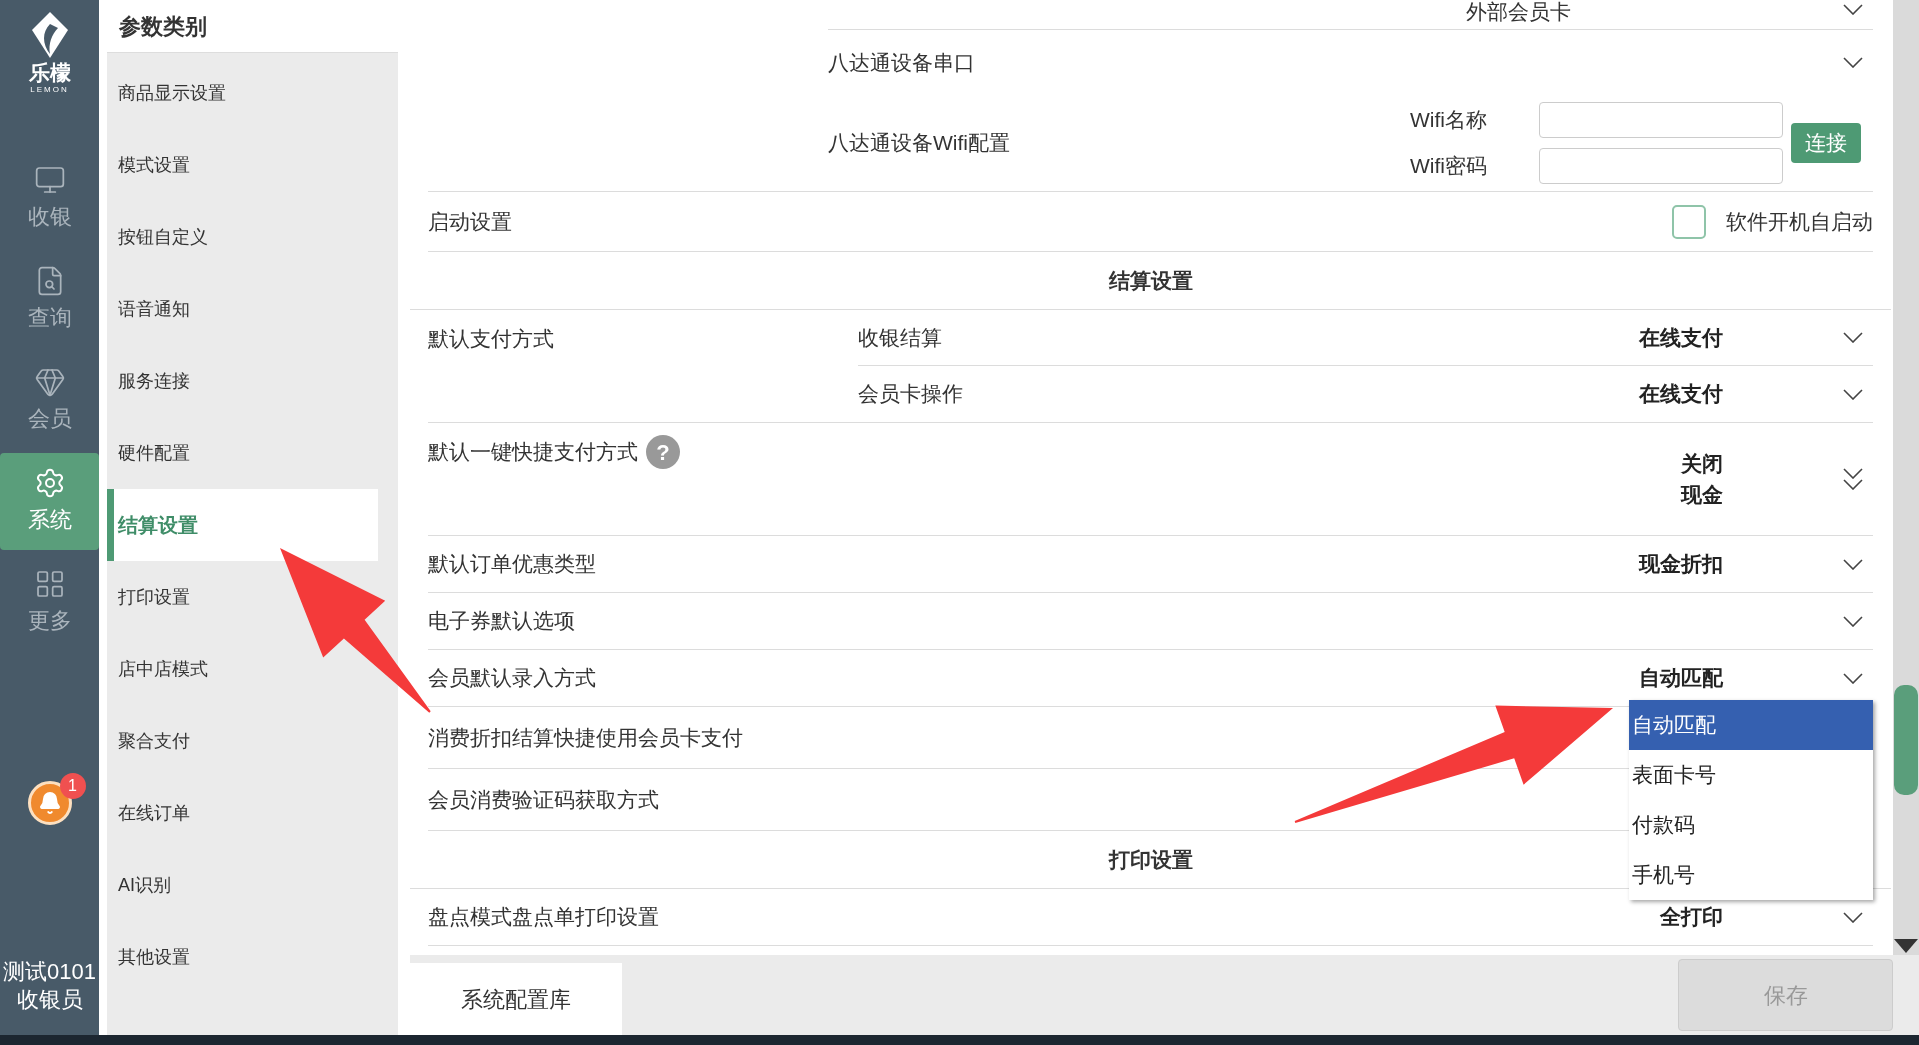 The image size is (1919, 1045). What do you see at coordinates (543, 799) in the screenshot?
I see `setting-label: 会员消费验证码获取方式` at bounding box center [543, 799].